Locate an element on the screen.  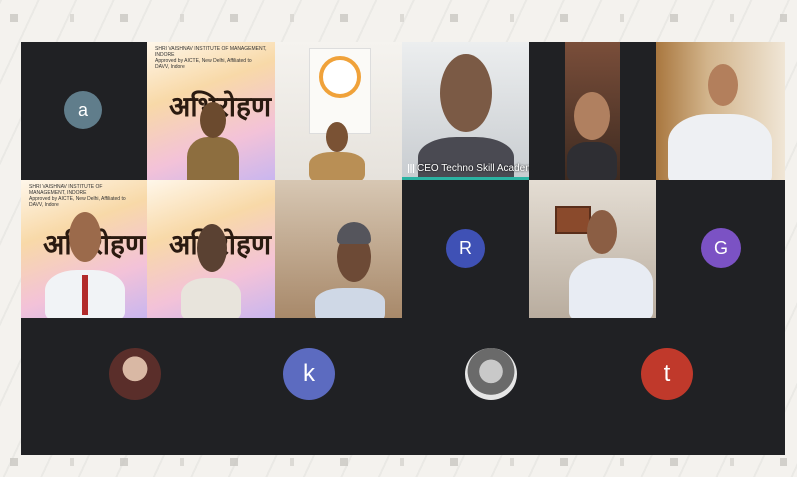
participant-tile-r: R is located at coordinates (465, 249).